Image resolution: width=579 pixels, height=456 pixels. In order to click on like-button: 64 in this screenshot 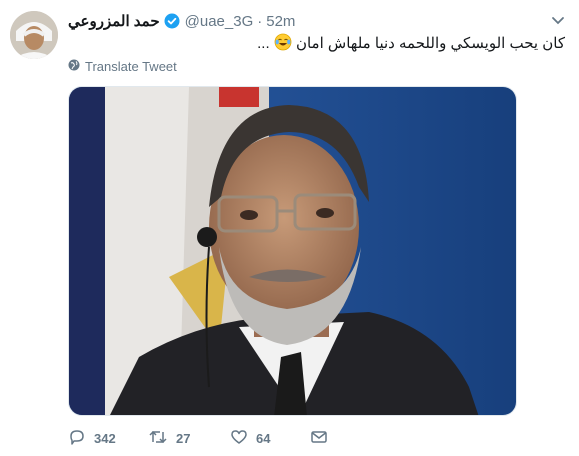, I will do `click(270, 438)`.